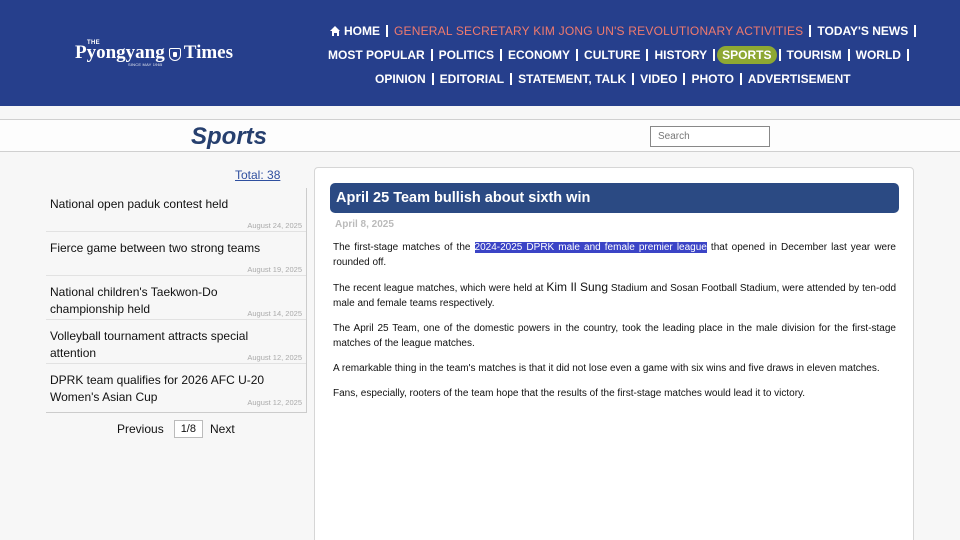  I want to click on list-item-date: August 14, 2025, so click(274, 313).